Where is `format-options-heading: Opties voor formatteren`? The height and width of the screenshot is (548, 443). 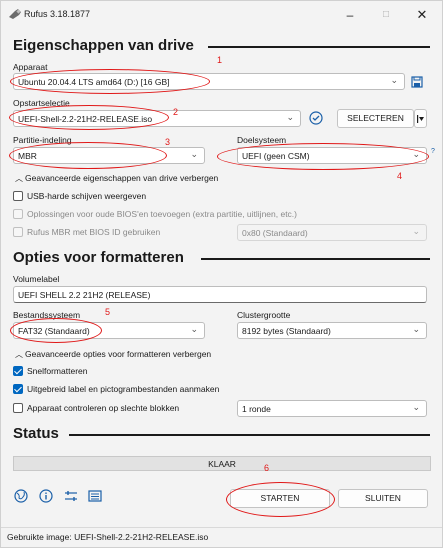
format-options-heading: Opties voor formatteren is located at coordinates (98, 257).